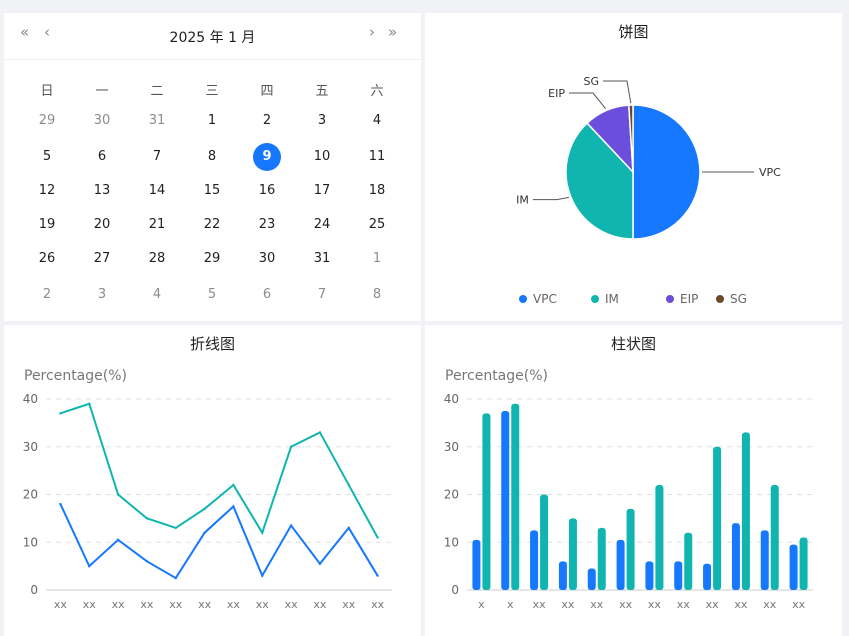  Describe the element at coordinates (738, 299) in the screenshot. I see `legend-label: SG` at that location.